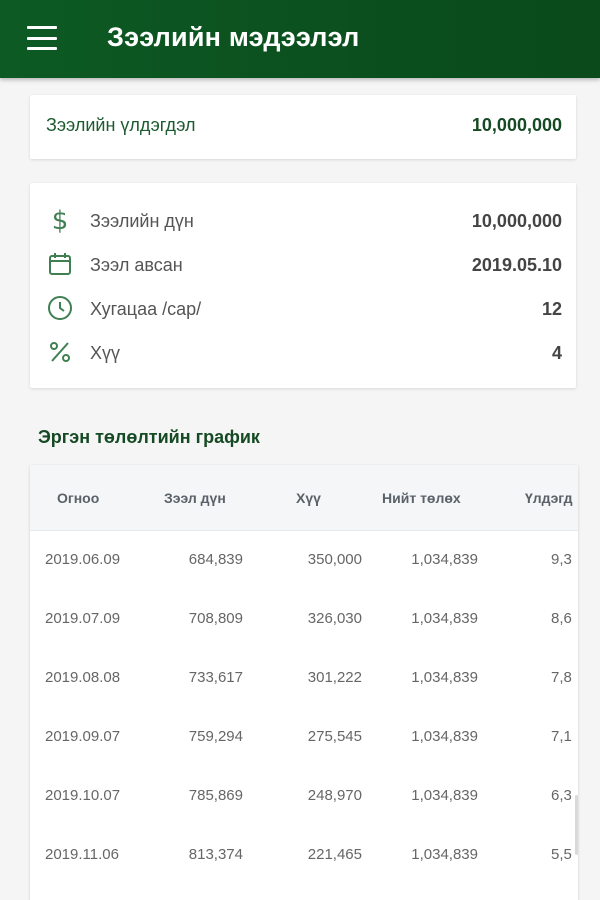 Image resolution: width=600 pixels, height=900 pixels. I want to click on cell-date: 2019.09.07, so click(83, 736).